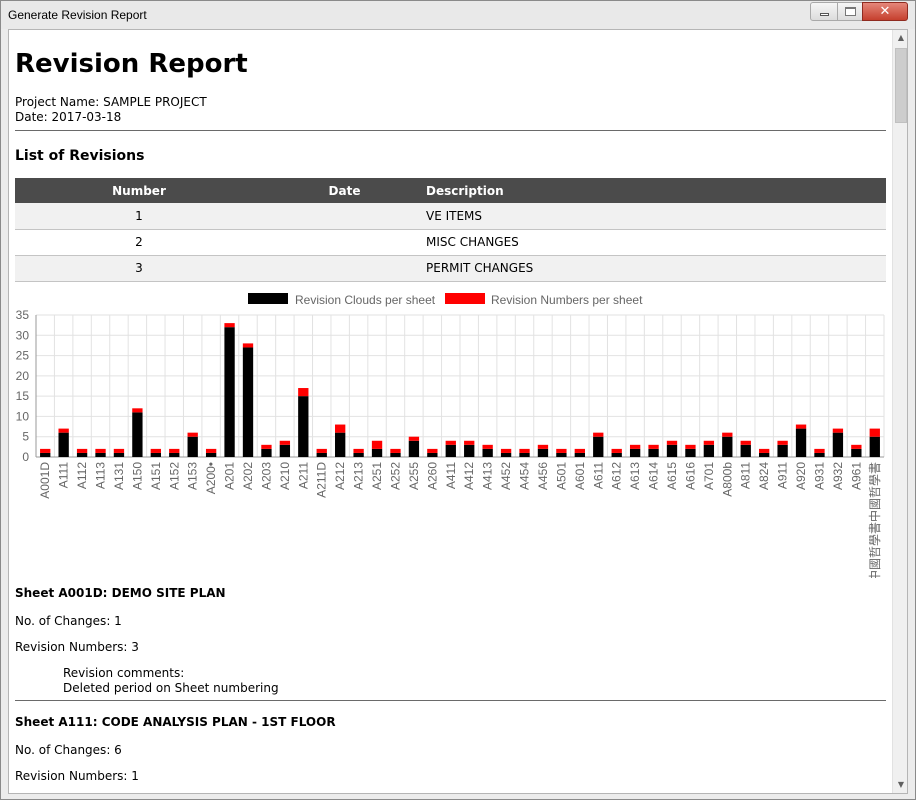 Image resolution: width=916 pixels, height=800 pixels. What do you see at coordinates (899, 411) in the screenshot?
I see `vertical-scrollbar: ▲ ▼` at bounding box center [899, 411].